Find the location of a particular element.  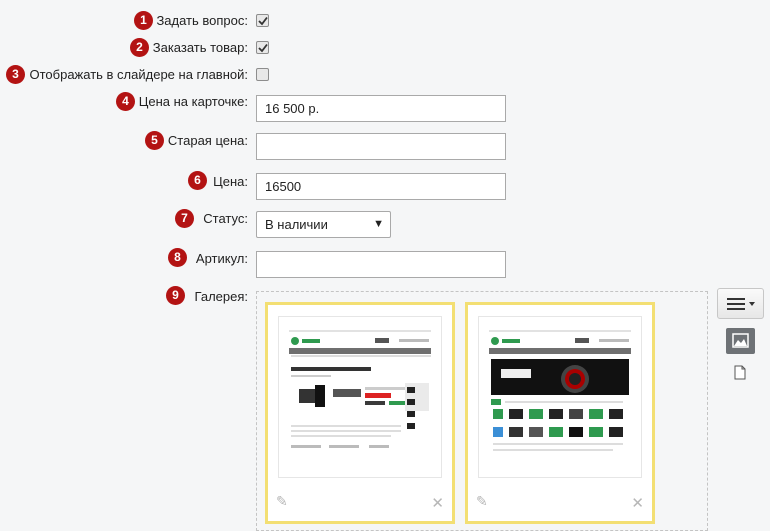

file-view-icon is located at coordinates (740, 372).